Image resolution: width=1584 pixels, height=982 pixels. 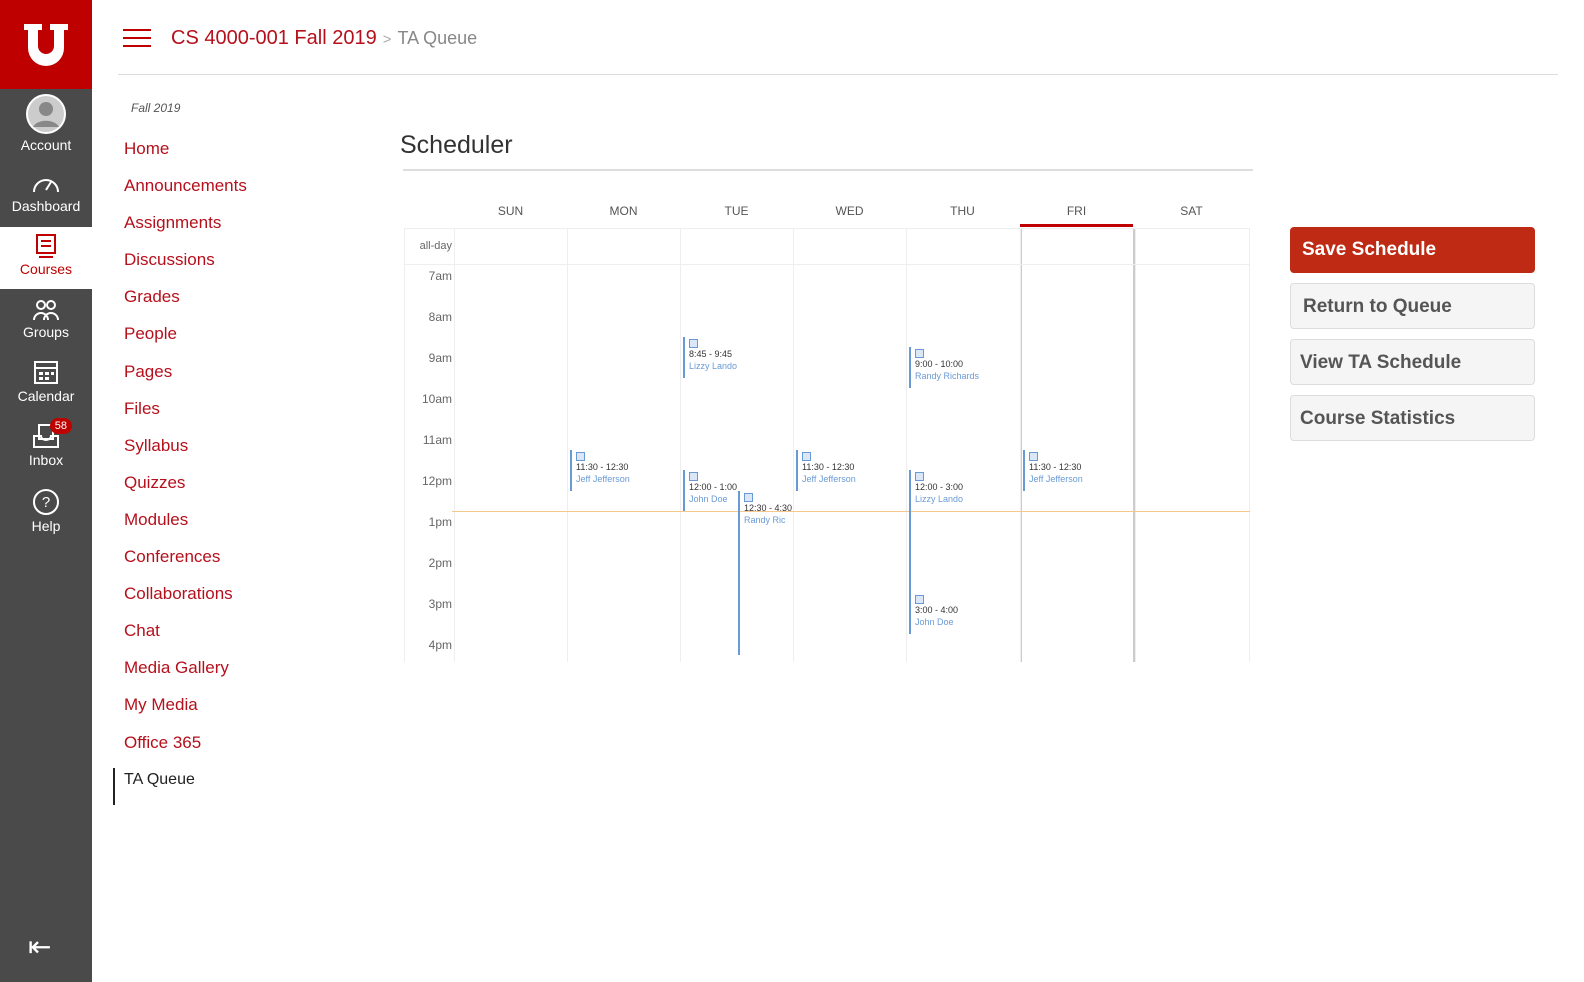 What do you see at coordinates (827, 264) in the screenshot?
I see `allday-divider` at bounding box center [827, 264].